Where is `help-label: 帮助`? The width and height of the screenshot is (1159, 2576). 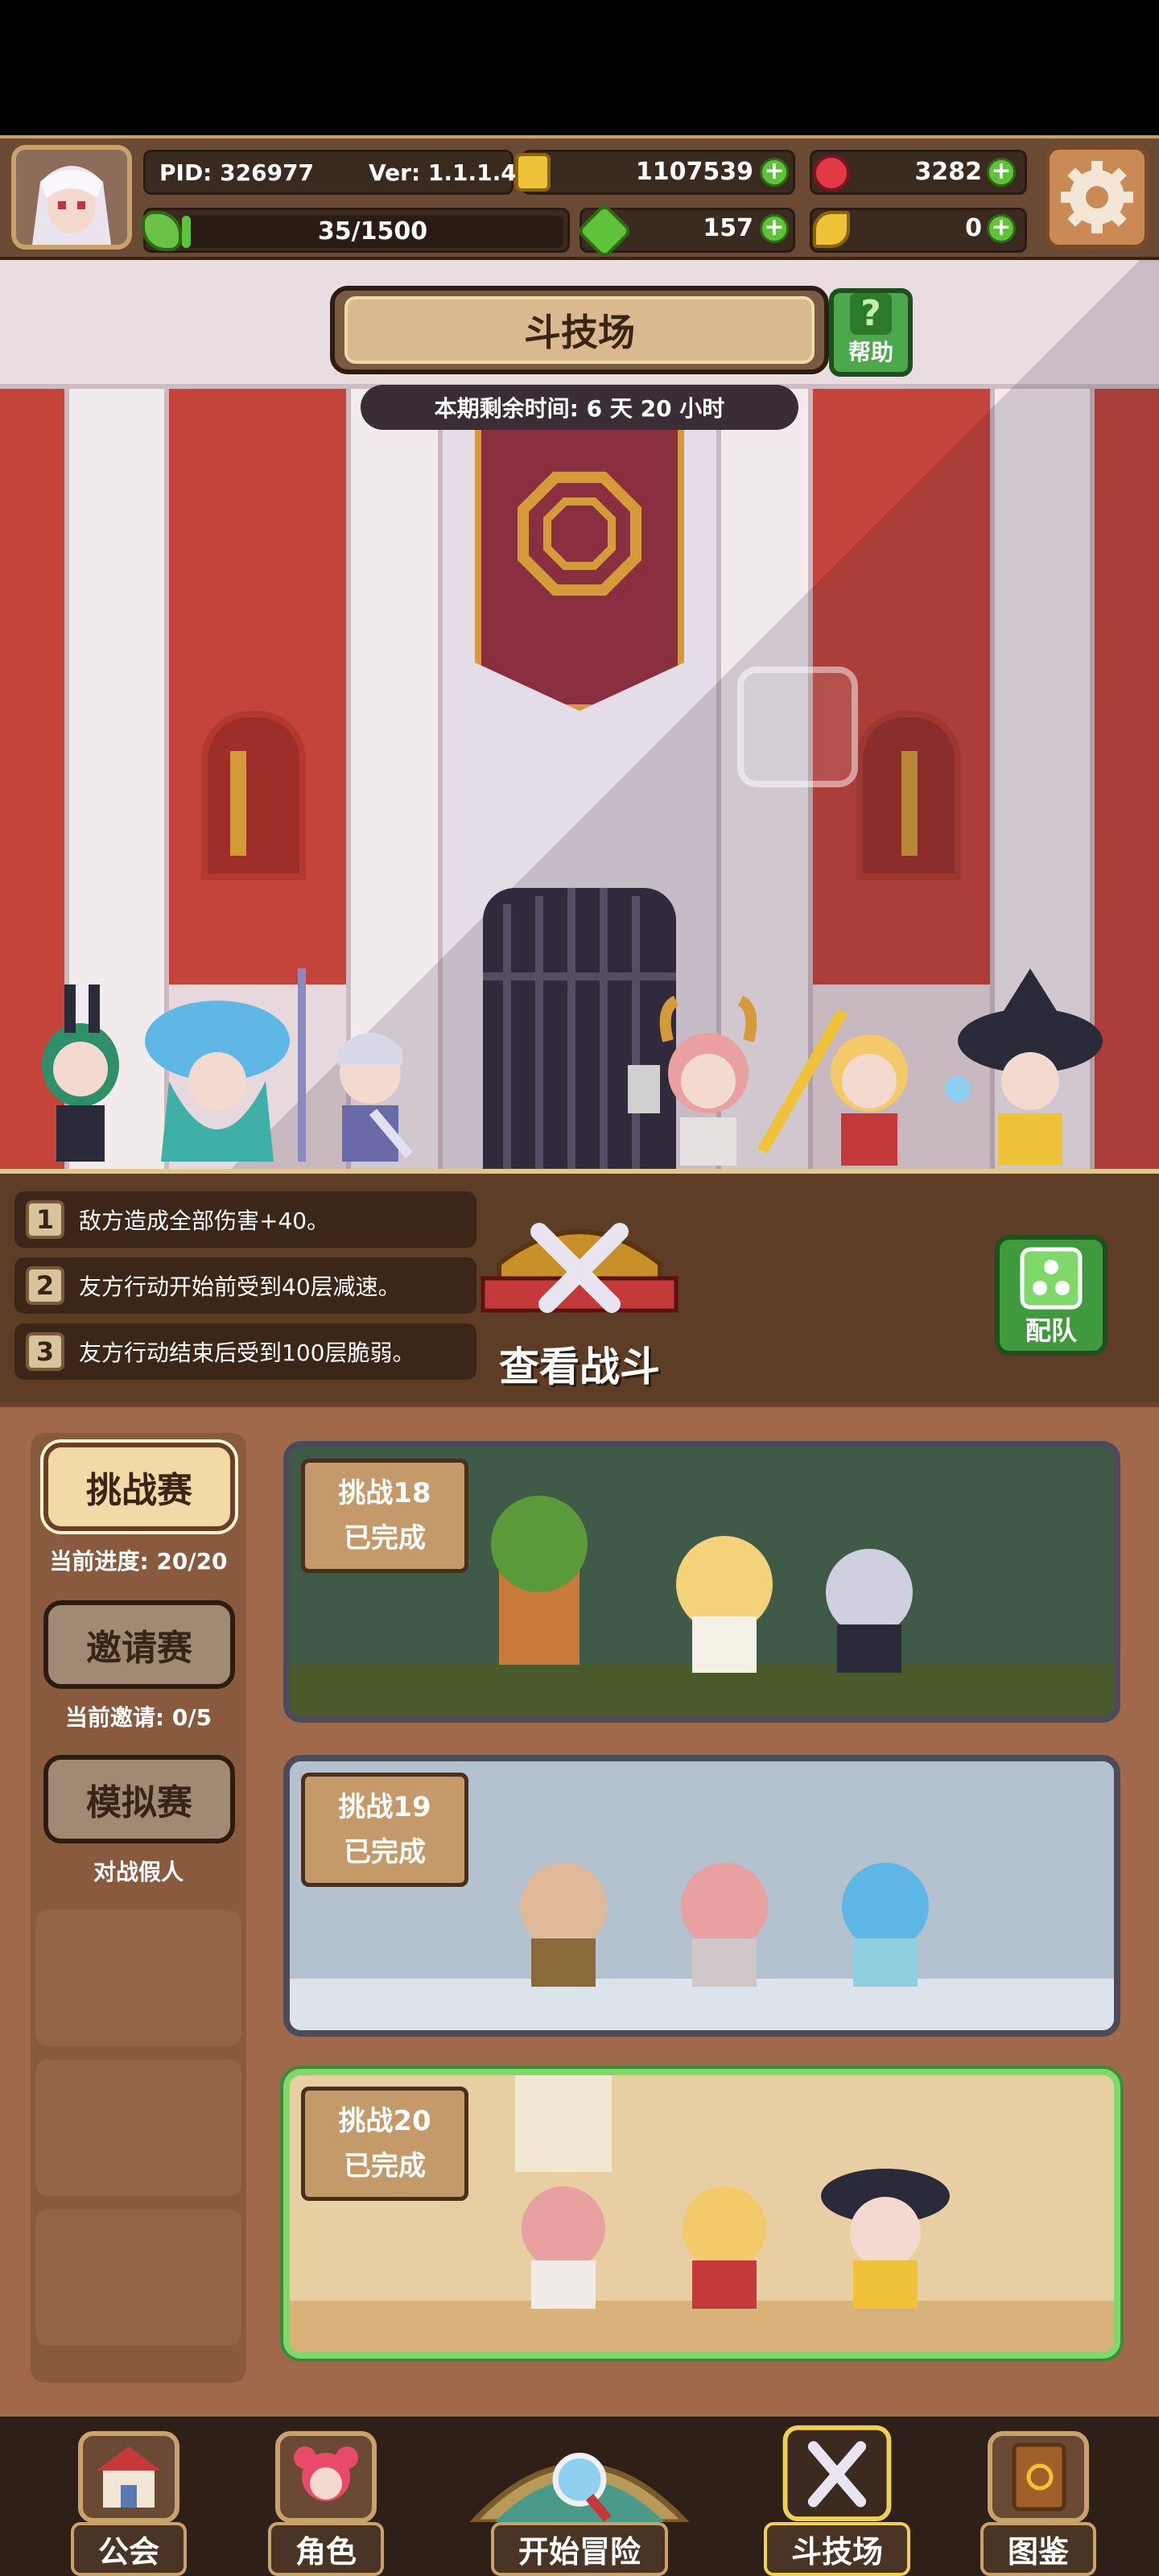 help-label: 帮助 is located at coordinates (870, 352).